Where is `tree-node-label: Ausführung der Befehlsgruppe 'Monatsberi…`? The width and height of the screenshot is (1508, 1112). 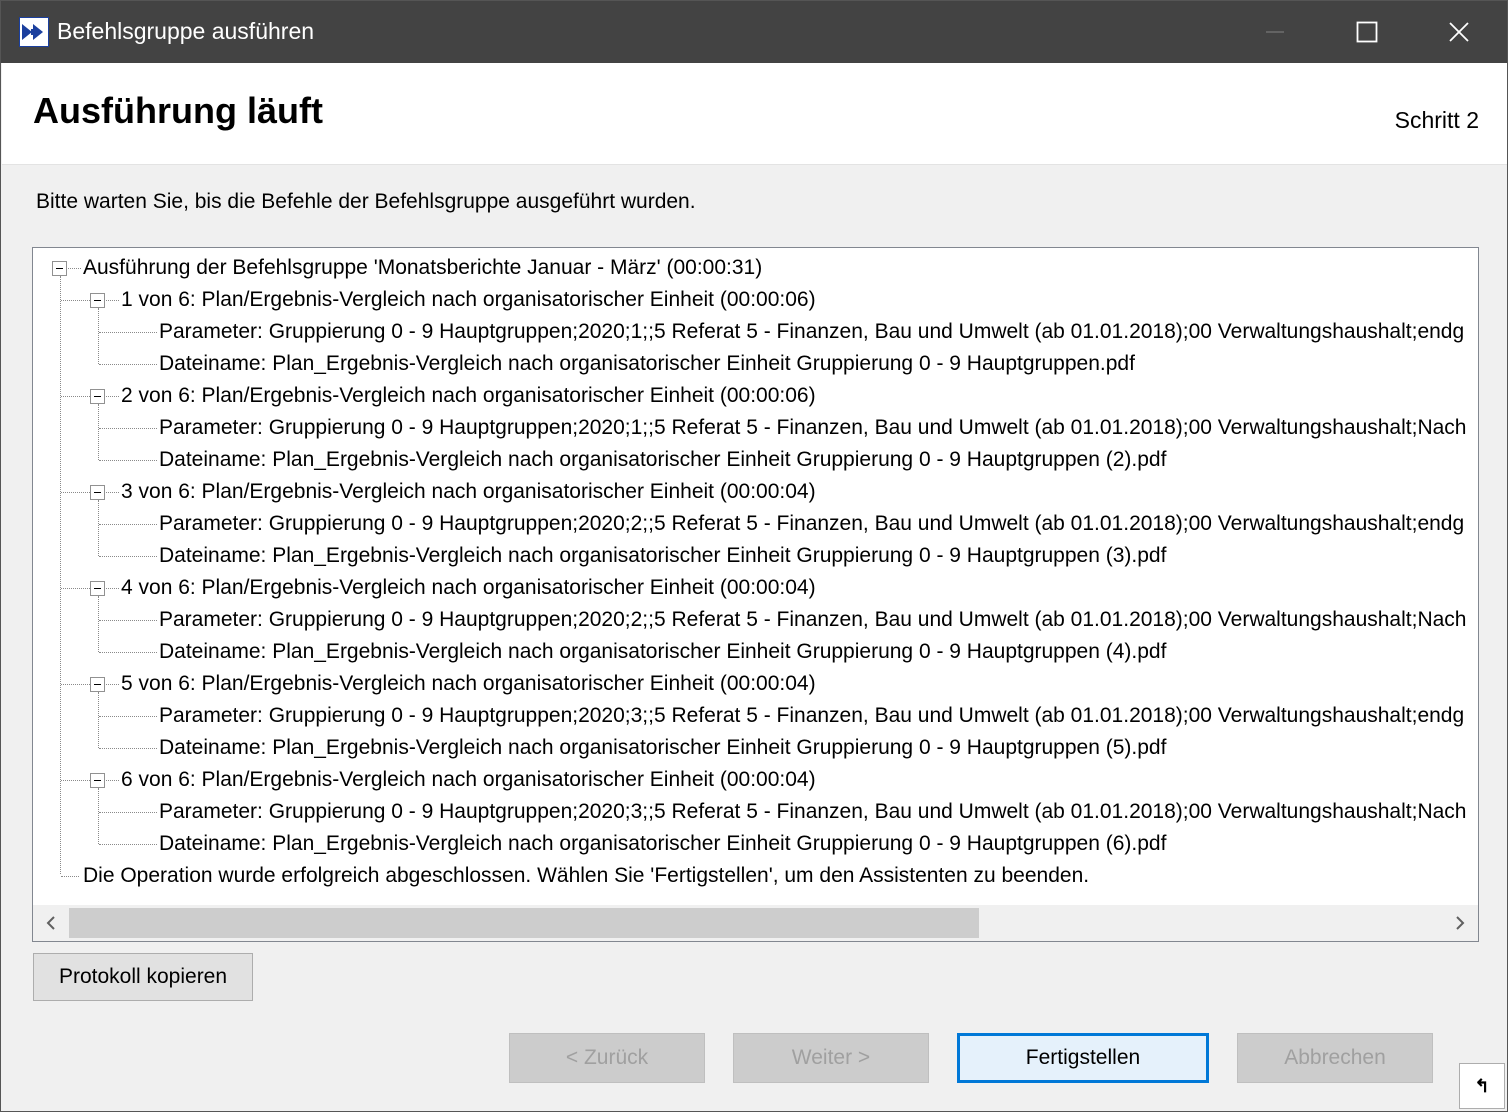 tree-node-label: Ausführung der Befehlsgruppe 'Monatsberi… is located at coordinates (423, 267).